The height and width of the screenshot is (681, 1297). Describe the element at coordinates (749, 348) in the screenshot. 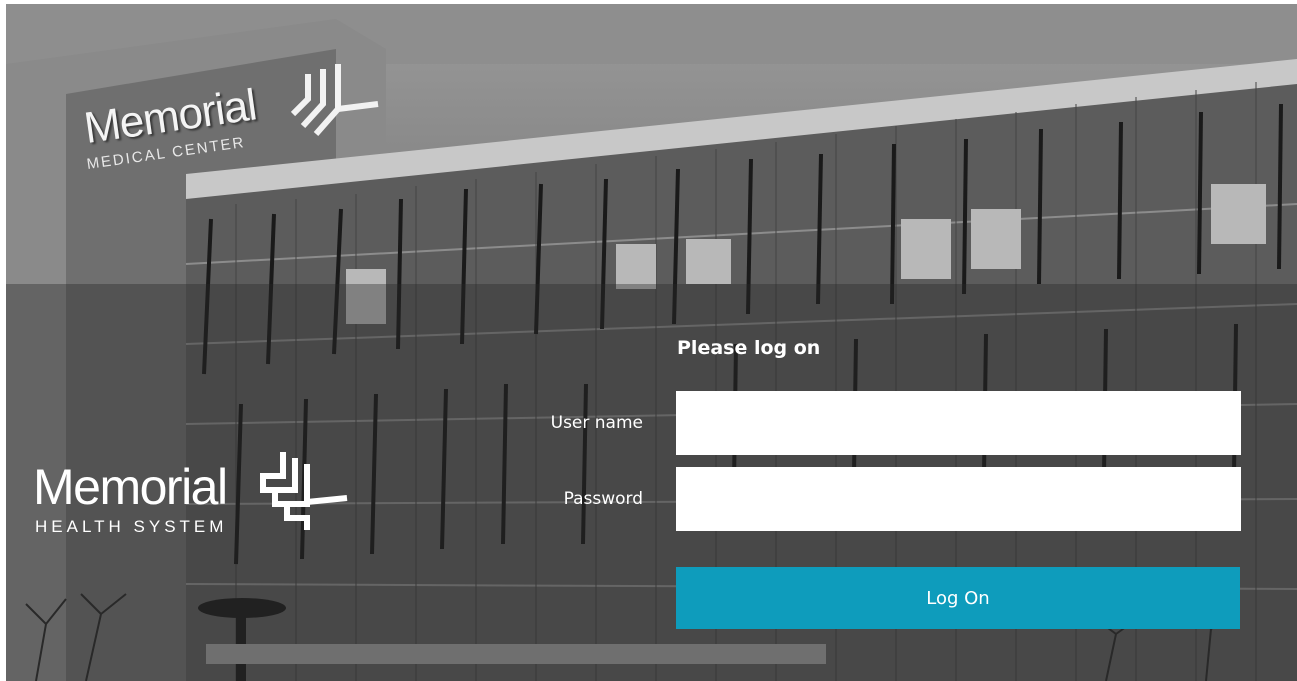

I see `login-title: Please log on` at that location.